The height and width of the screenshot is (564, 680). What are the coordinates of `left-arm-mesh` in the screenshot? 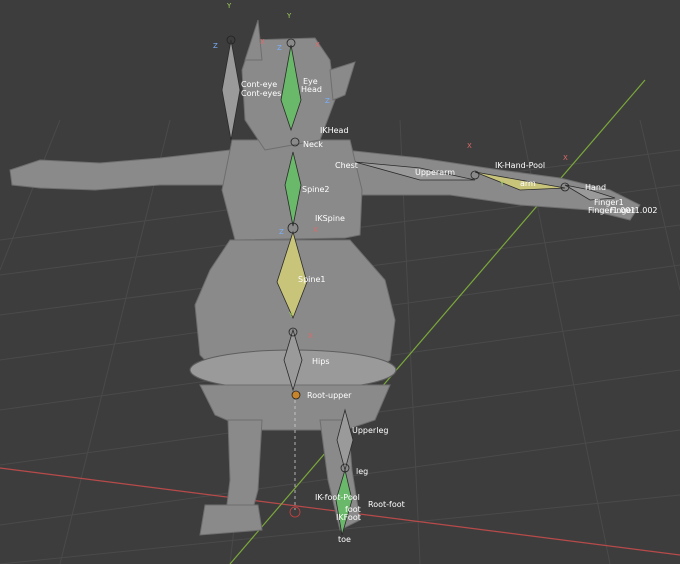 It's located at (122, 170).